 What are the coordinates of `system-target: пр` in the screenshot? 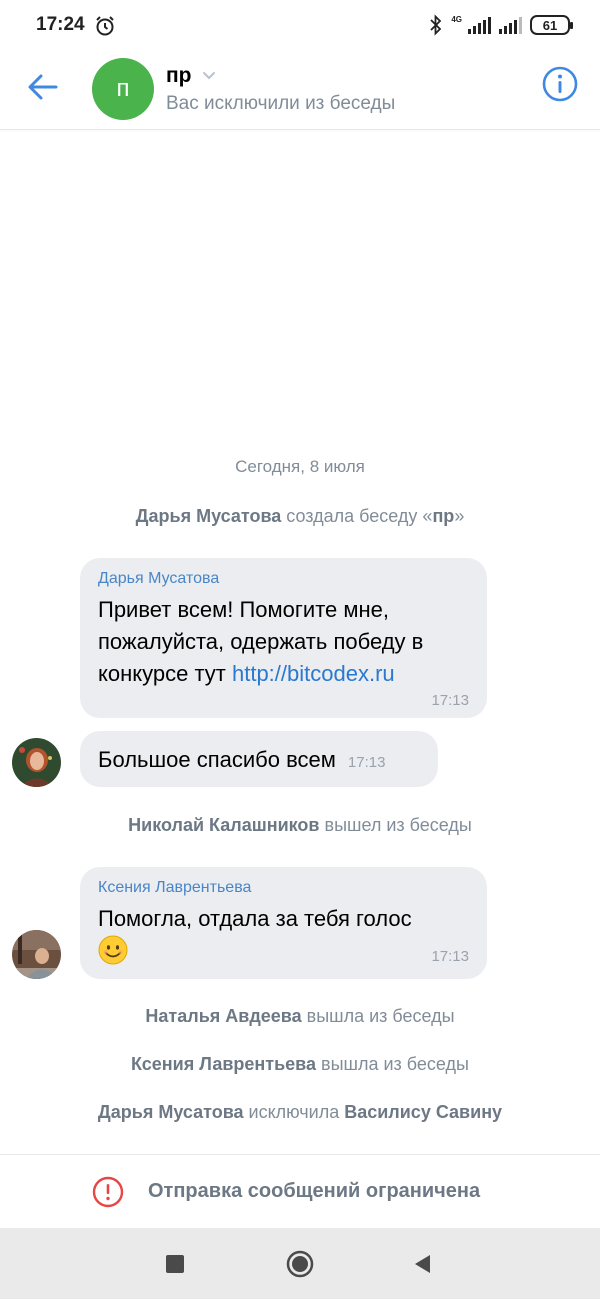 It's located at (443, 516).